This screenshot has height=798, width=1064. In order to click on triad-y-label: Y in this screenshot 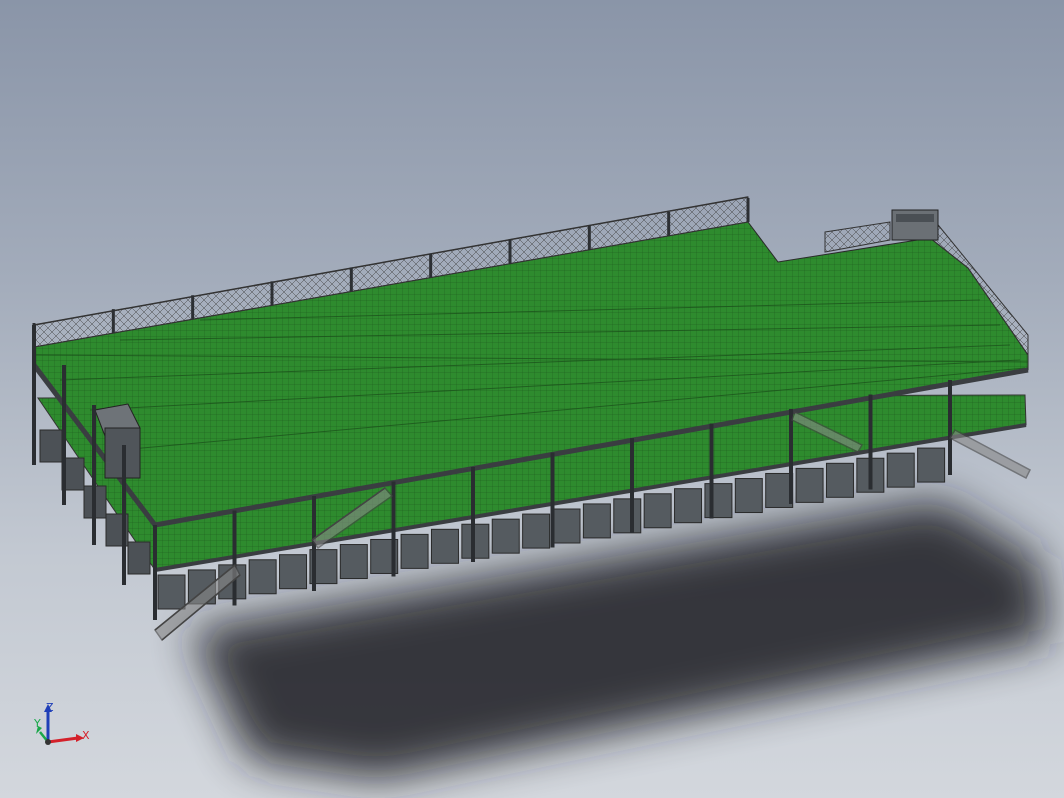, I will do `click(37, 723)`.